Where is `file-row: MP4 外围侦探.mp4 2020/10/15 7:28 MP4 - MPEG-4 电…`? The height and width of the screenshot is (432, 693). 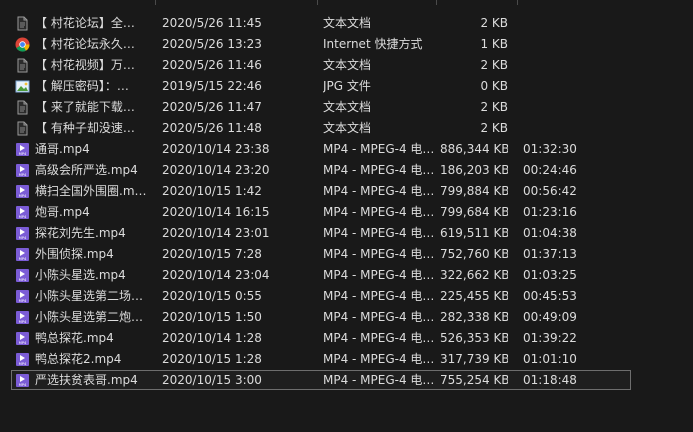 file-row: MP4 外围侦探.mp4 2020/10/15 7:28 MP4 - MPEG-4 电… is located at coordinates (346, 254).